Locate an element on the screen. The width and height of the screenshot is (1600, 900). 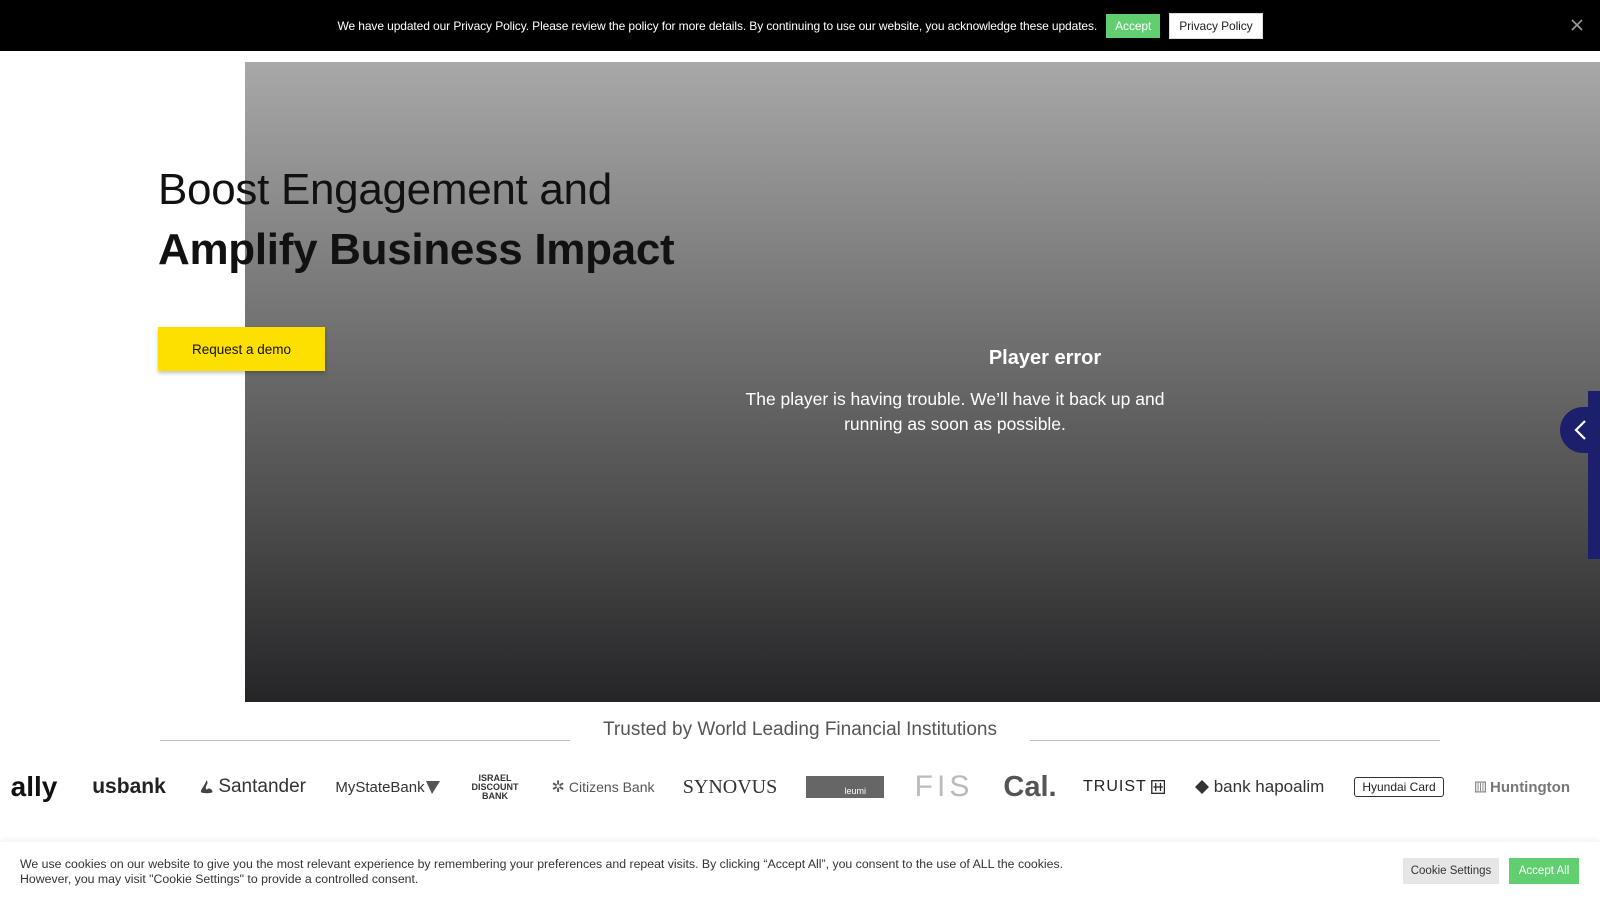
logo-truist: TRUIST is located at coordinates (1124, 787).